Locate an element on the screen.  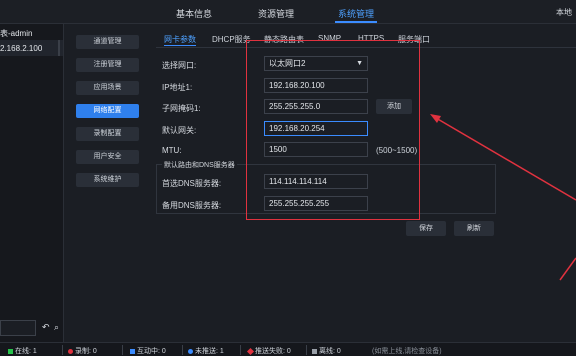
menu-channel-management: 通道管理 is located at coordinates (107, 42).